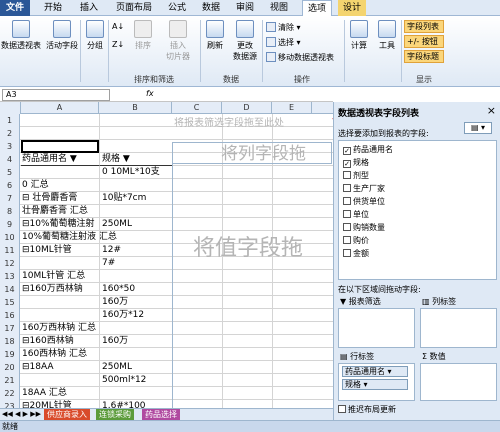 This screenshot has height=432, width=500. I want to click on cell-a: ⊟20ML针管, so click(60, 404).